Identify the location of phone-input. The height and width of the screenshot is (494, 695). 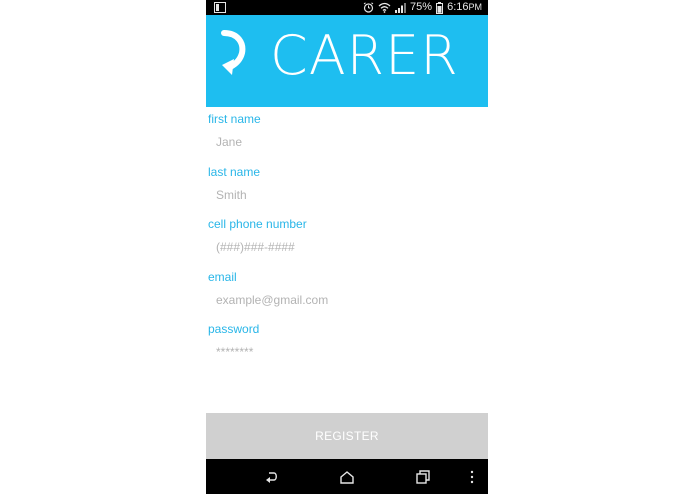
(347, 247).